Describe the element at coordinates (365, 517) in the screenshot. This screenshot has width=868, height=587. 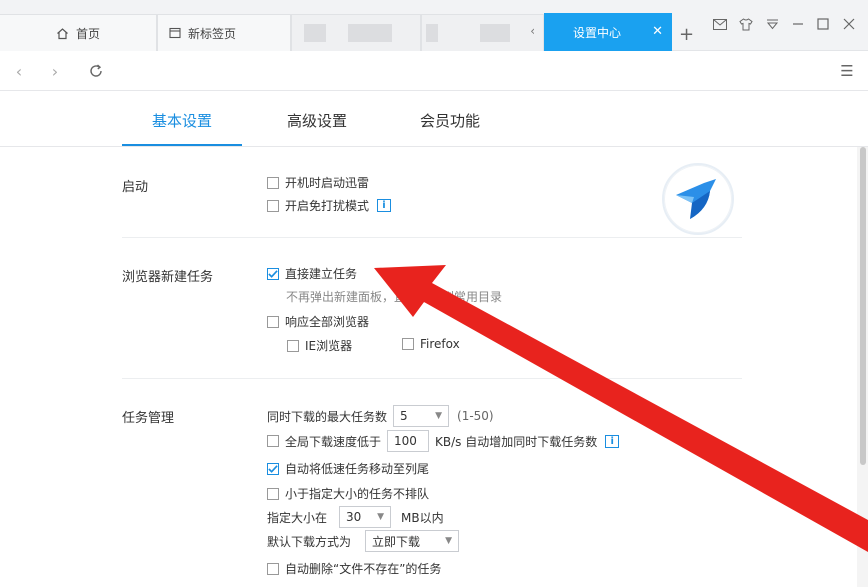
I see `size-limit-select: 30 ▼` at that location.